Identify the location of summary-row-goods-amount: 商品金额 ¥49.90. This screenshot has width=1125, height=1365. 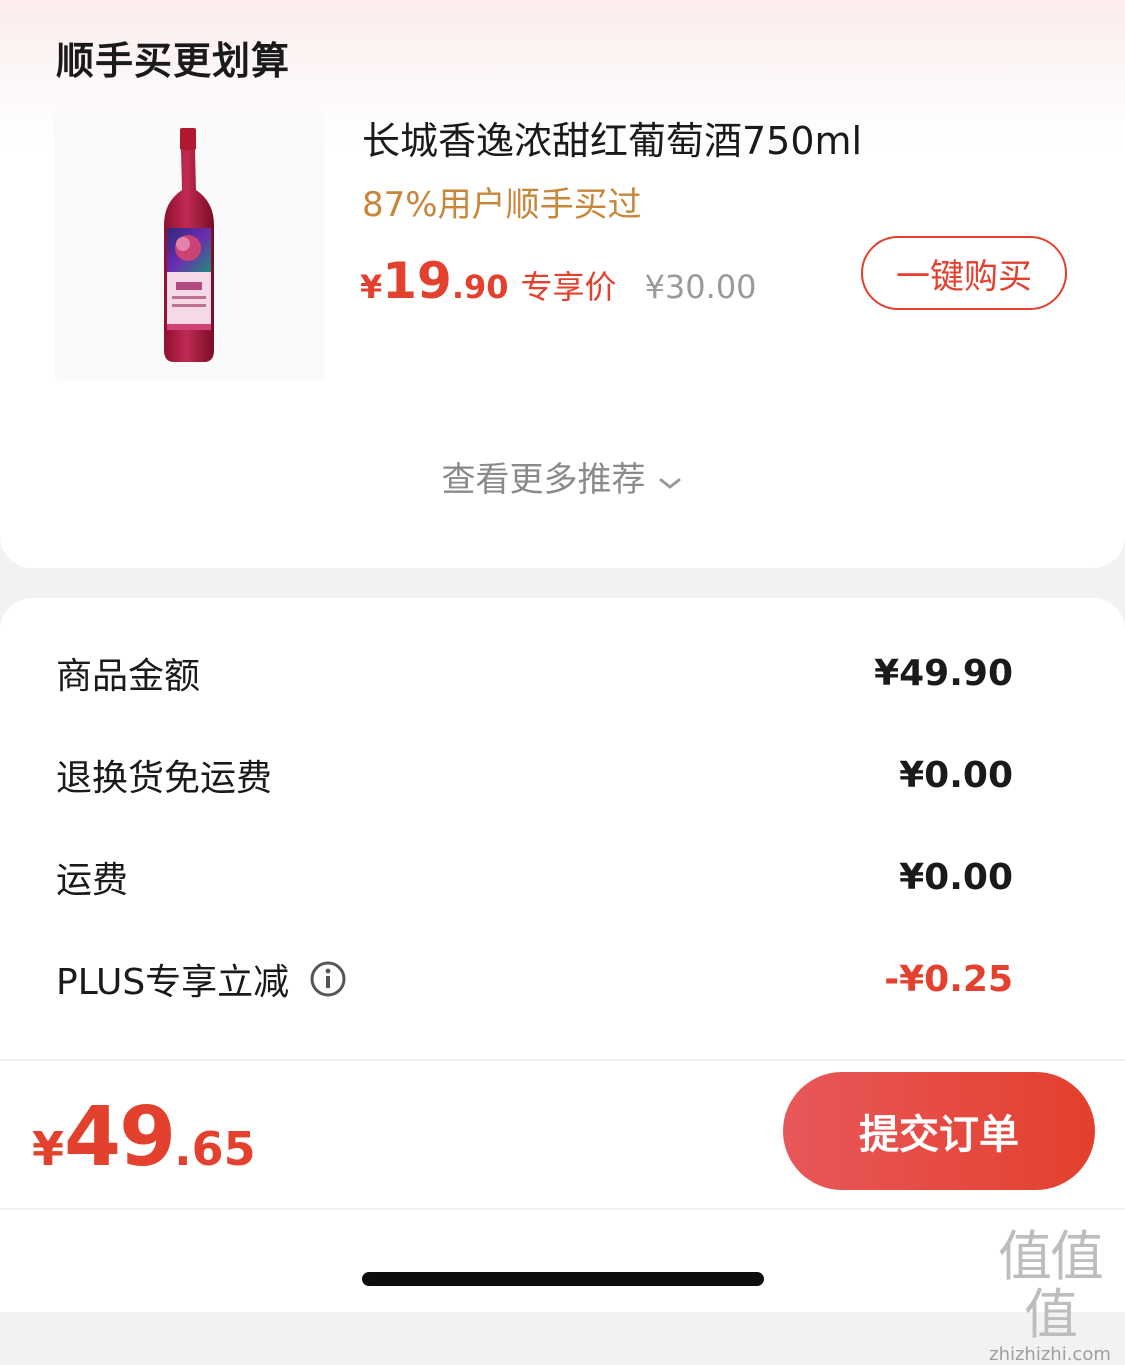
(534, 673).